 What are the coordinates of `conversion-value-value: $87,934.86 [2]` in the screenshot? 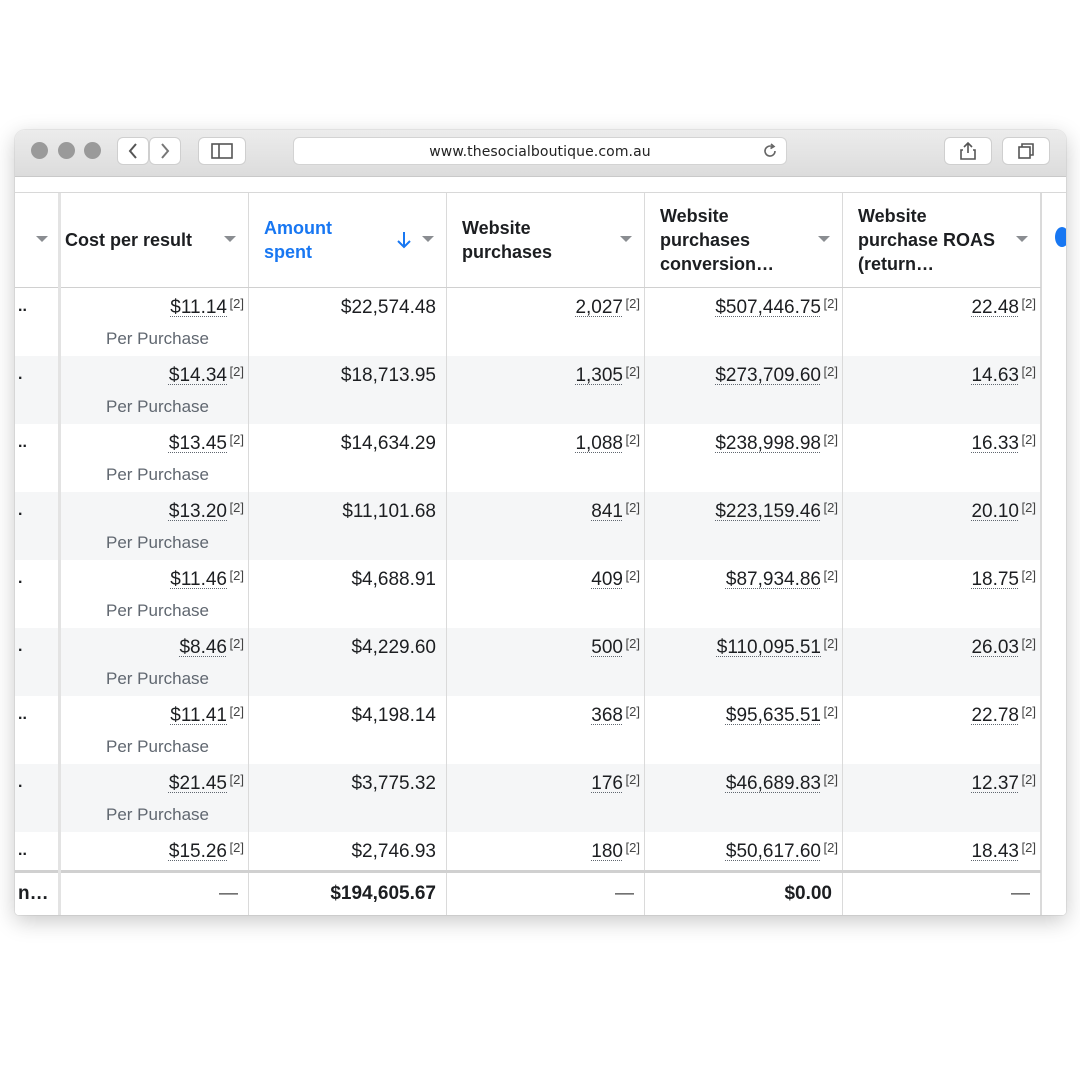 It's located at (782, 579).